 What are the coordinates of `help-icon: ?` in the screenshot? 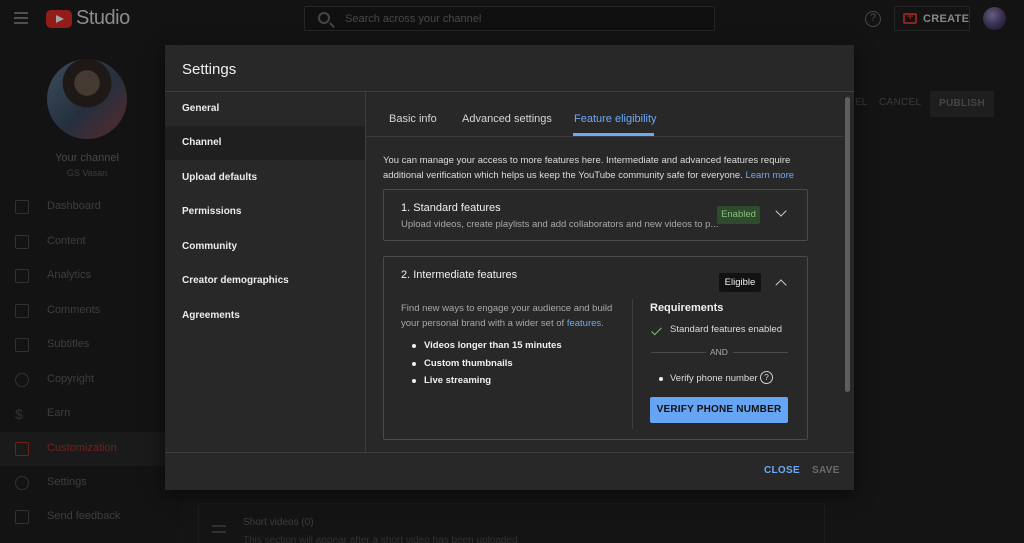 It's located at (766, 377).